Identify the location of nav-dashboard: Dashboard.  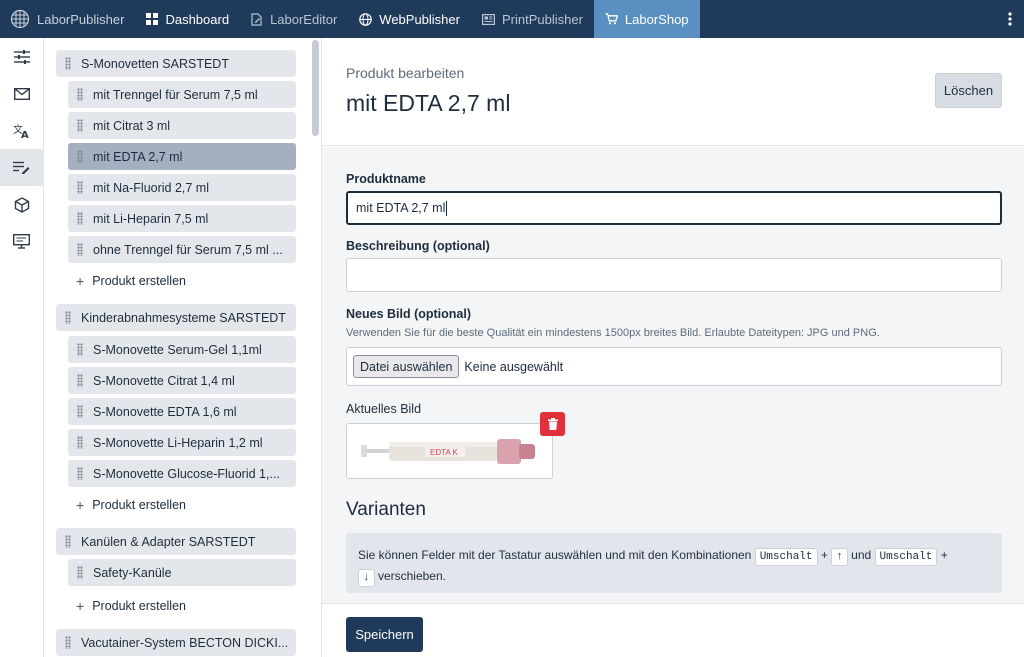
(187, 19).